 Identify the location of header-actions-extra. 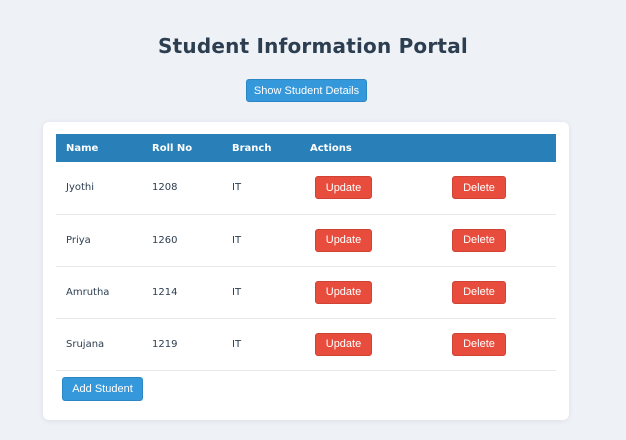
(493, 148).